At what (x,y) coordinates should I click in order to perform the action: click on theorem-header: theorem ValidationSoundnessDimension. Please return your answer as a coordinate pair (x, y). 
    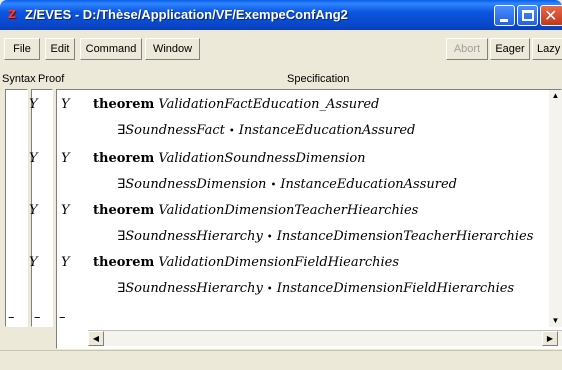
    Looking at the image, I should click on (229, 159).